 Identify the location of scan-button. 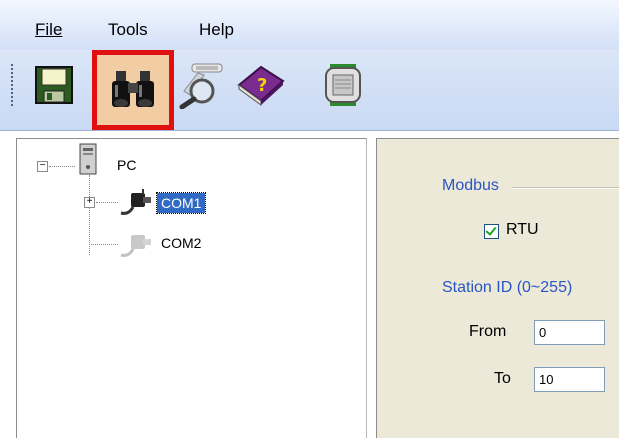
(199, 85).